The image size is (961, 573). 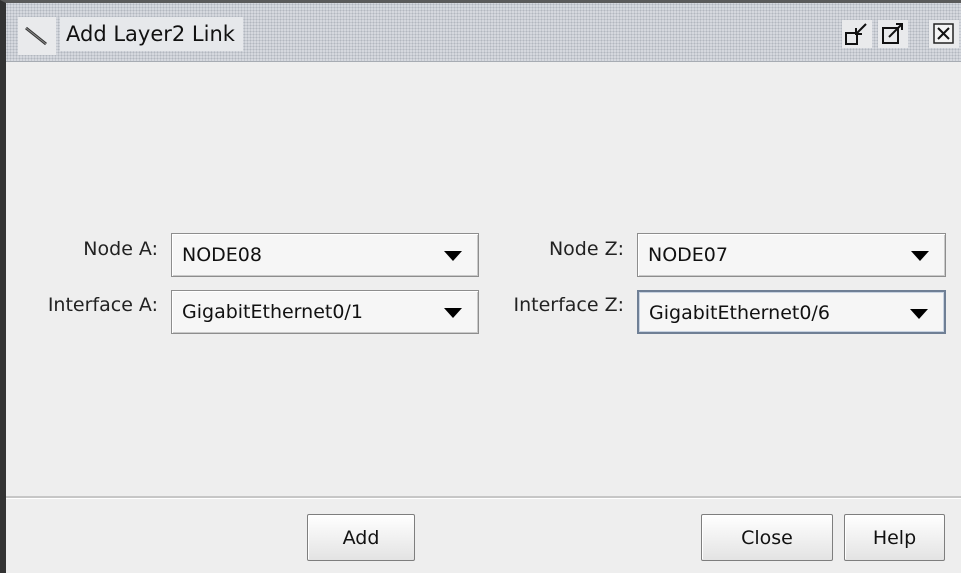 I want to click on dialog-title: Add Layer2 Link, so click(x=151, y=34).